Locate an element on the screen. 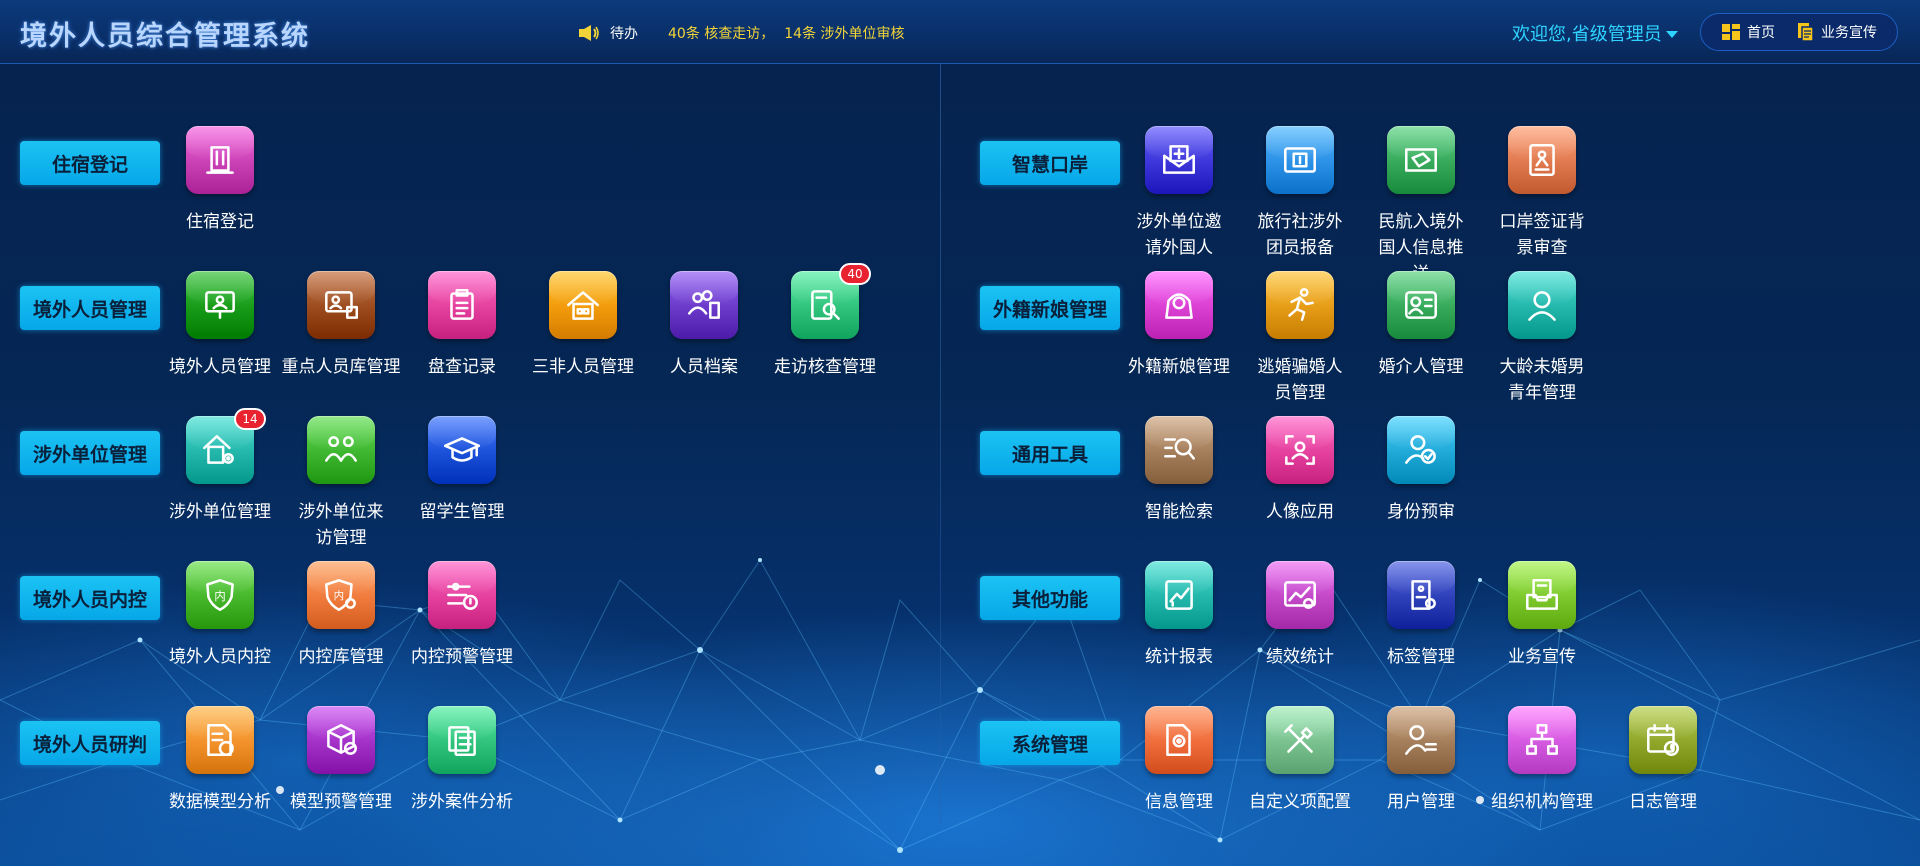 This screenshot has width=1920, height=866. module-tile: 智能检索 is located at coordinates (1179, 470).